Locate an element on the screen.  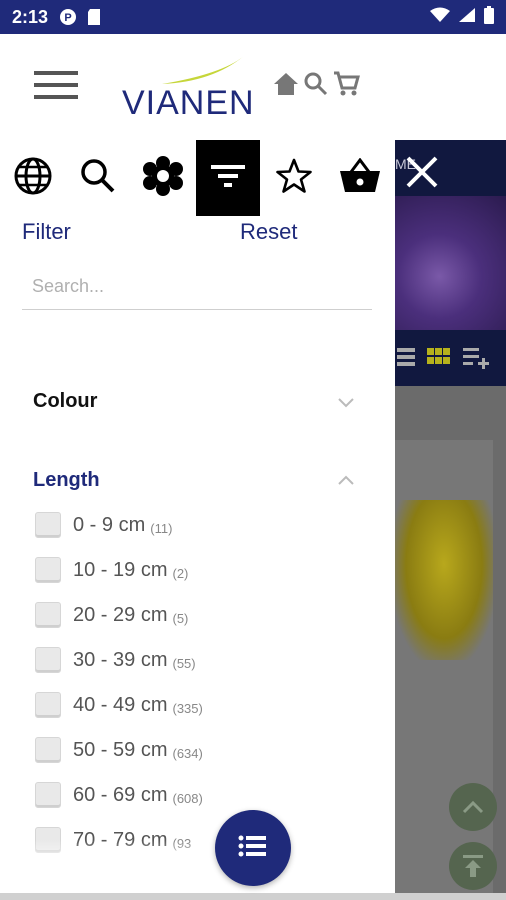
list-icon is located at coordinates (253, 848).